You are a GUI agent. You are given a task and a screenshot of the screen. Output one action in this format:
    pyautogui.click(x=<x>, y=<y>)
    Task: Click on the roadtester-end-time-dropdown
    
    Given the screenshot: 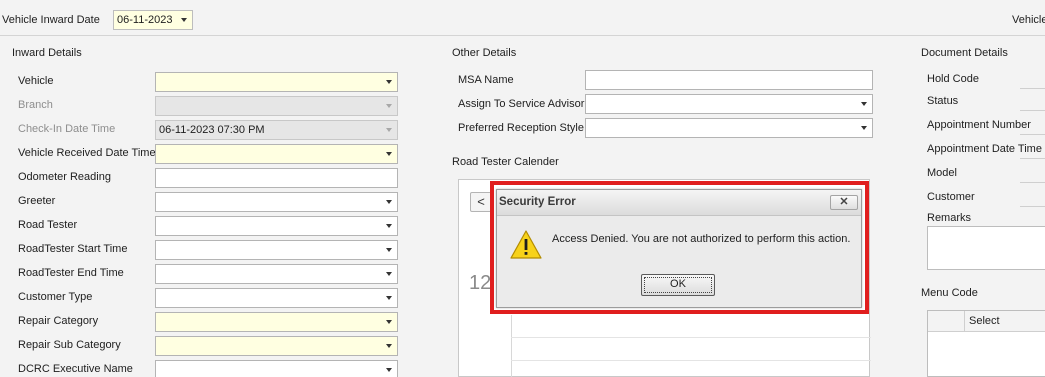 What is the action you would take?
    pyautogui.click(x=276, y=274)
    